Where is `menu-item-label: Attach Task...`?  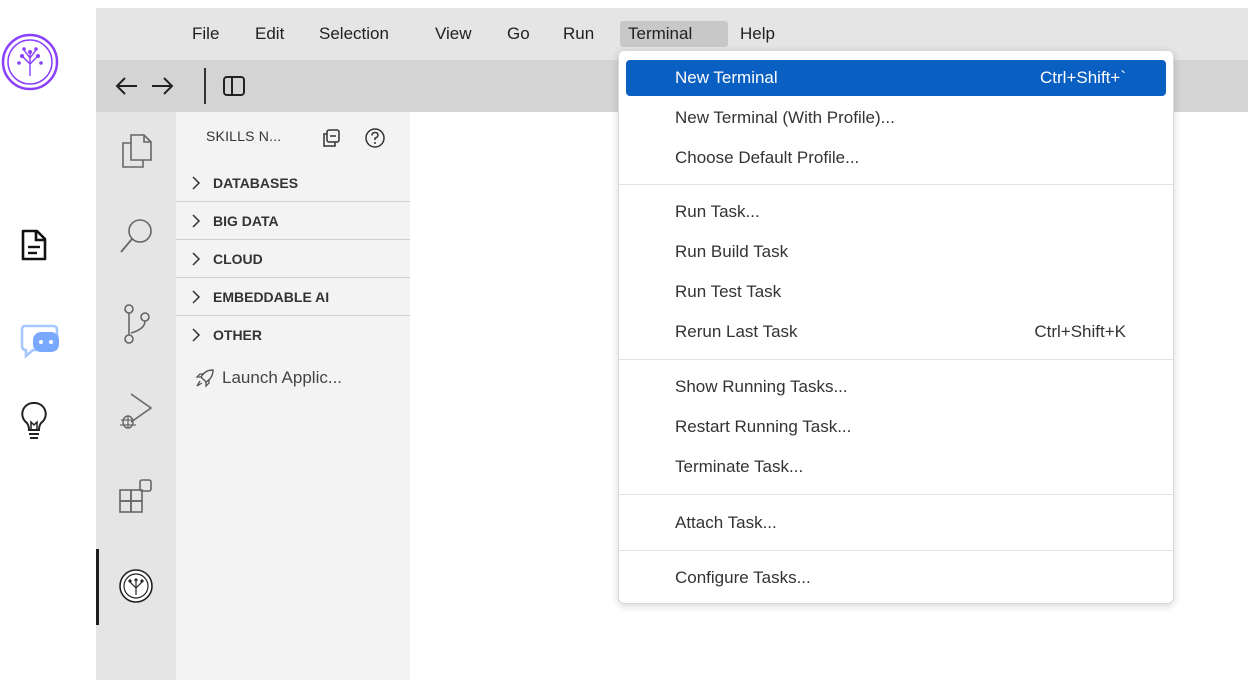 menu-item-label: Attach Task... is located at coordinates (726, 522).